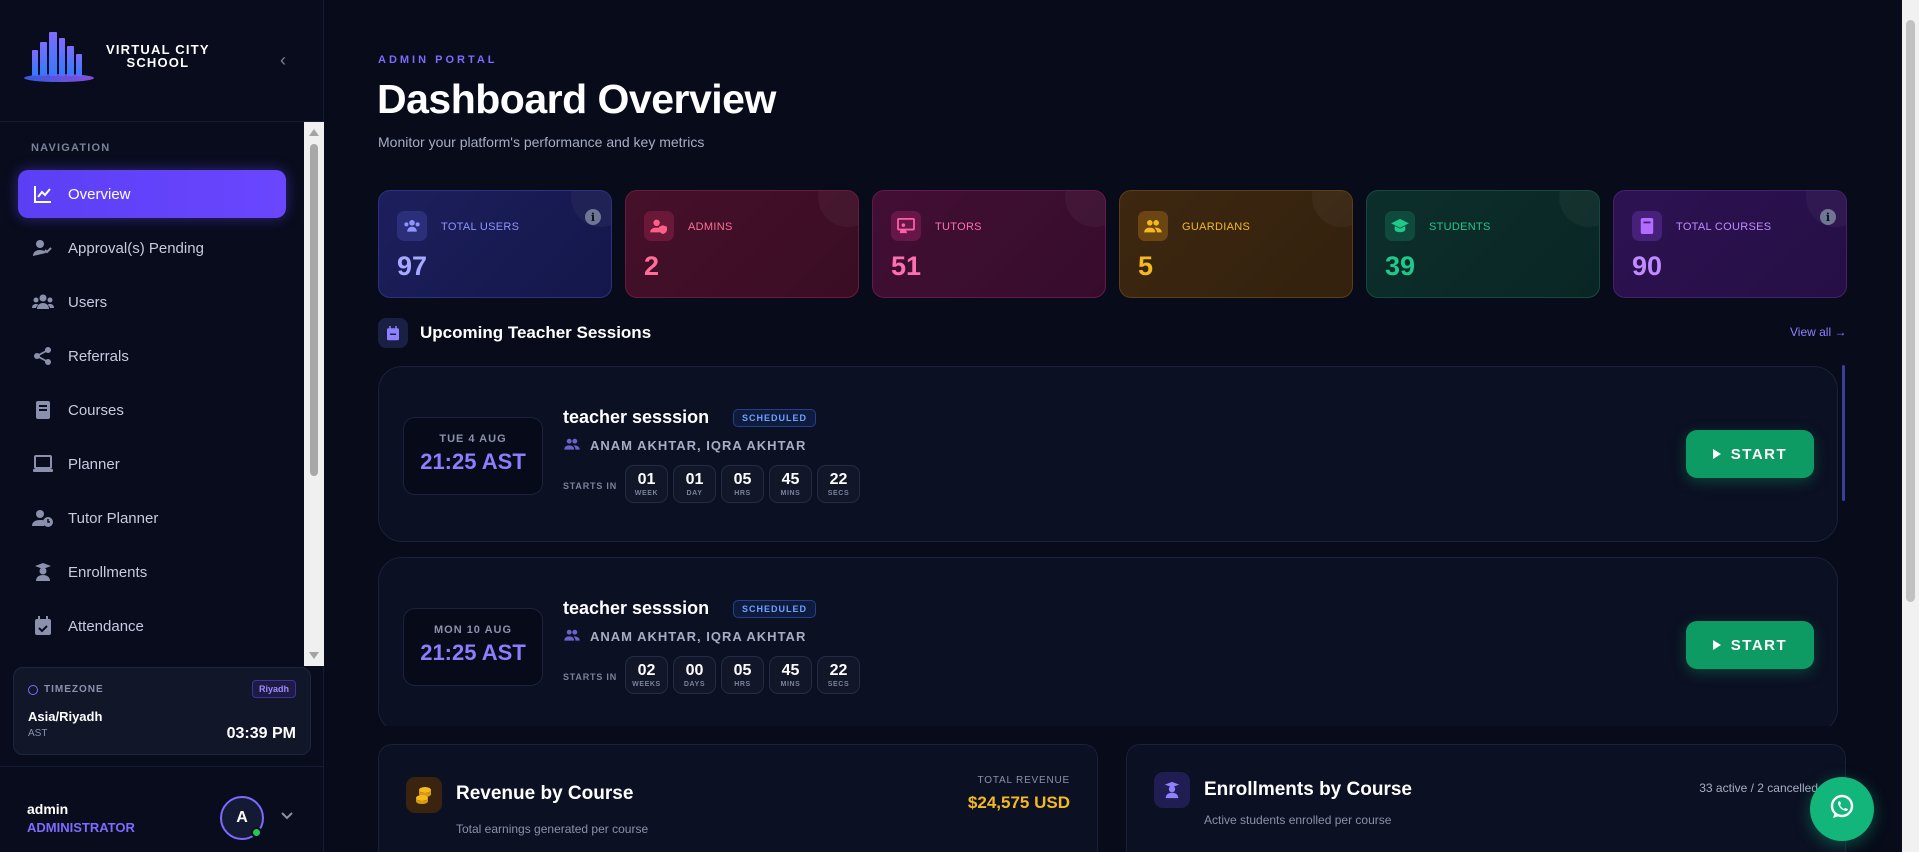  What do you see at coordinates (314, 655) in the screenshot?
I see `scroll-down-arrow` at bounding box center [314, 655].